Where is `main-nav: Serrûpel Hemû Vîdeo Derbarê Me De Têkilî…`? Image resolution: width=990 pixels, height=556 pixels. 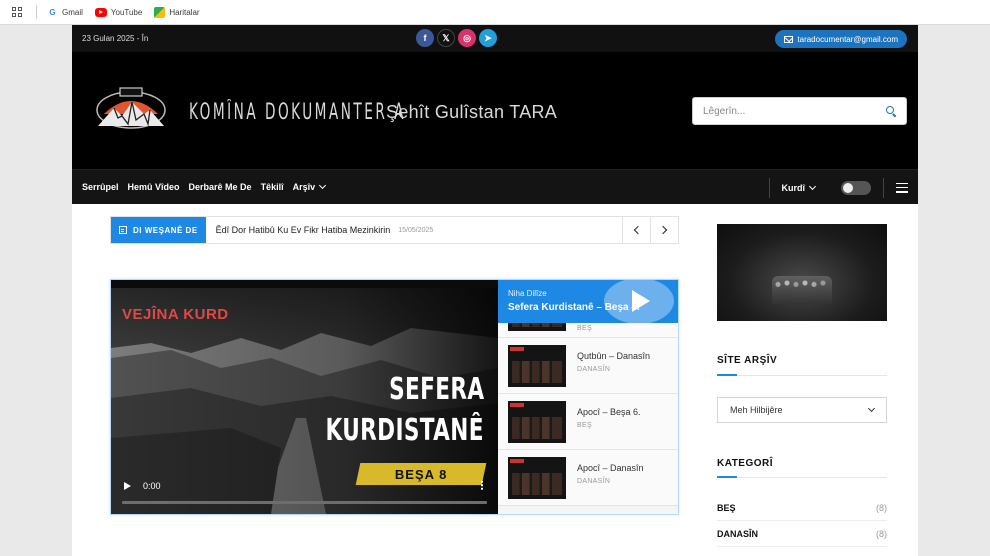
main-nav: Serrûpel Hemû Vîdeo Derbarê Me De Têkilî… is located at coordinates (495, 186).